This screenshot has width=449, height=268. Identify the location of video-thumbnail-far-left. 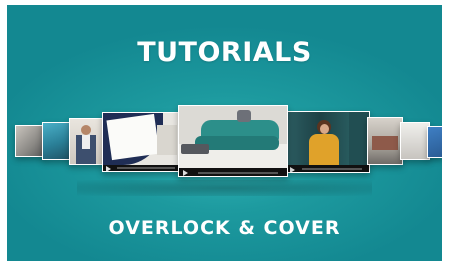
(30, 141).